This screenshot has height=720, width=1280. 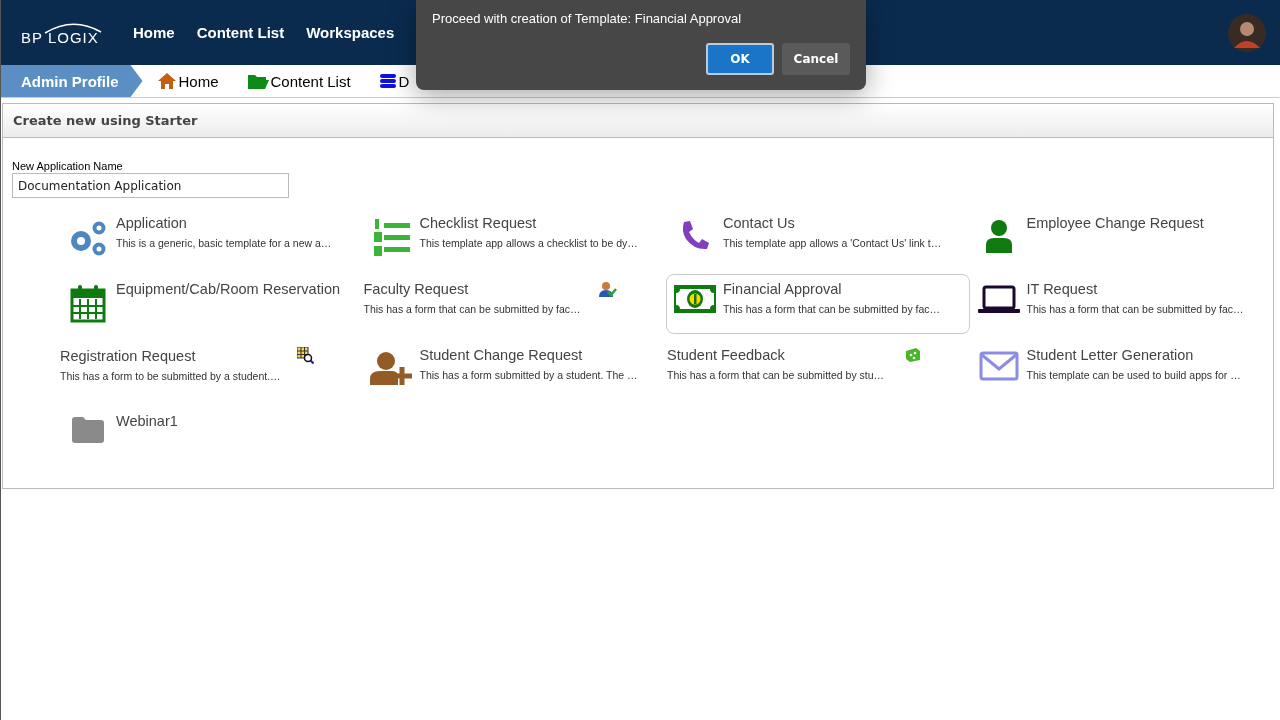 What do you see at coordinates (782, 289) in the screenshot?
I see `template-title: Financial Approval` at bounding box center [782, 289].